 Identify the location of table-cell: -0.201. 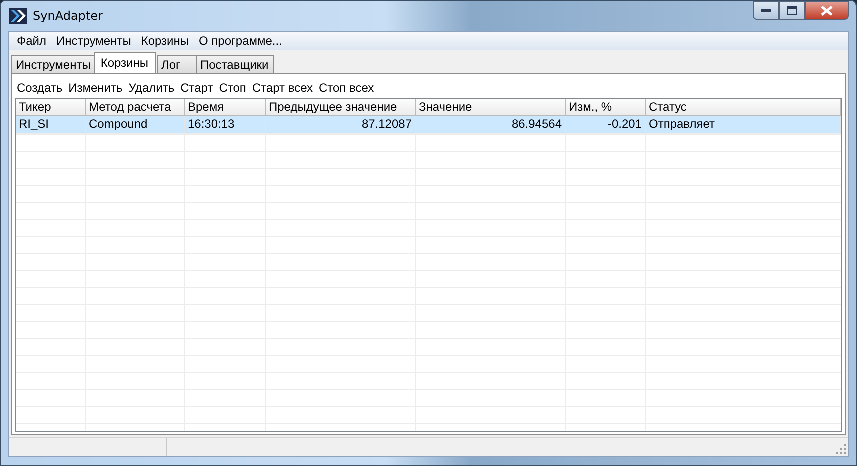
(625, 124).